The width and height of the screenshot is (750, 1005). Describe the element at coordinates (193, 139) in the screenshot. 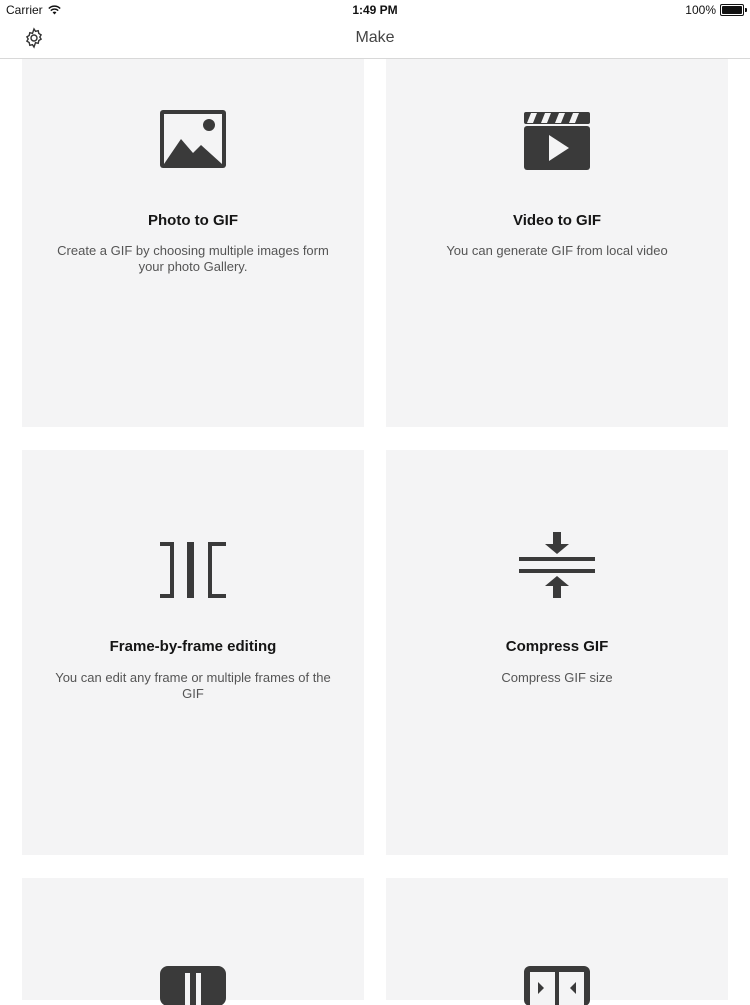

I see `photo-icon` at that location.